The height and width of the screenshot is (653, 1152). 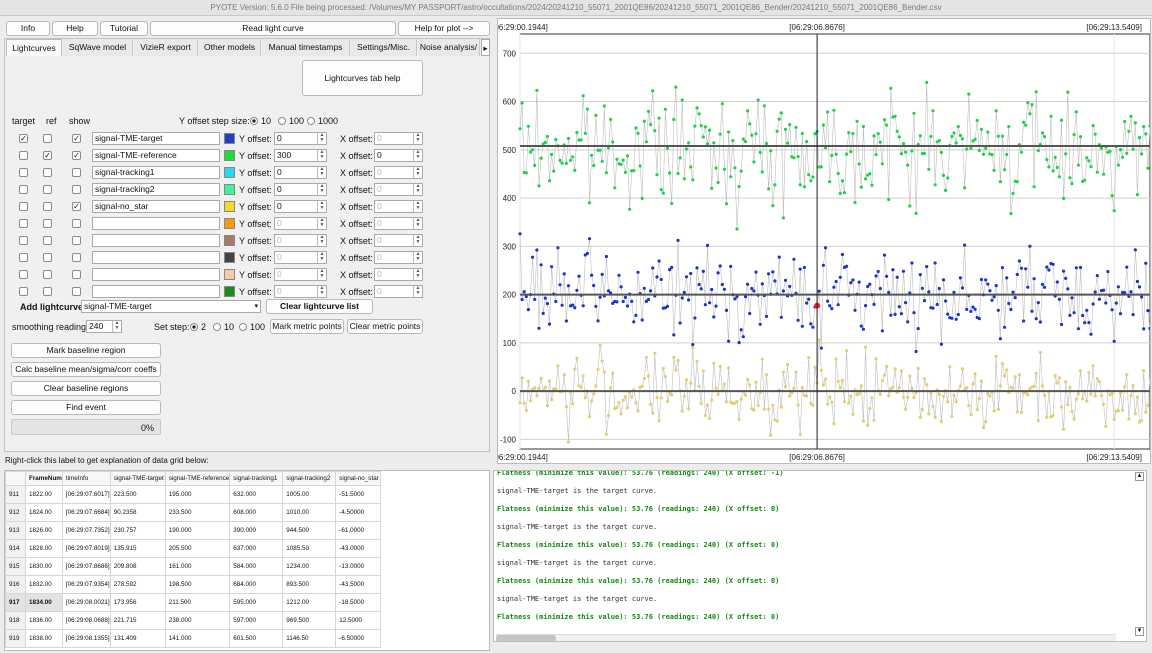 I want to click on tab-scroll-icon: ▸, so click(x=485, y=47).